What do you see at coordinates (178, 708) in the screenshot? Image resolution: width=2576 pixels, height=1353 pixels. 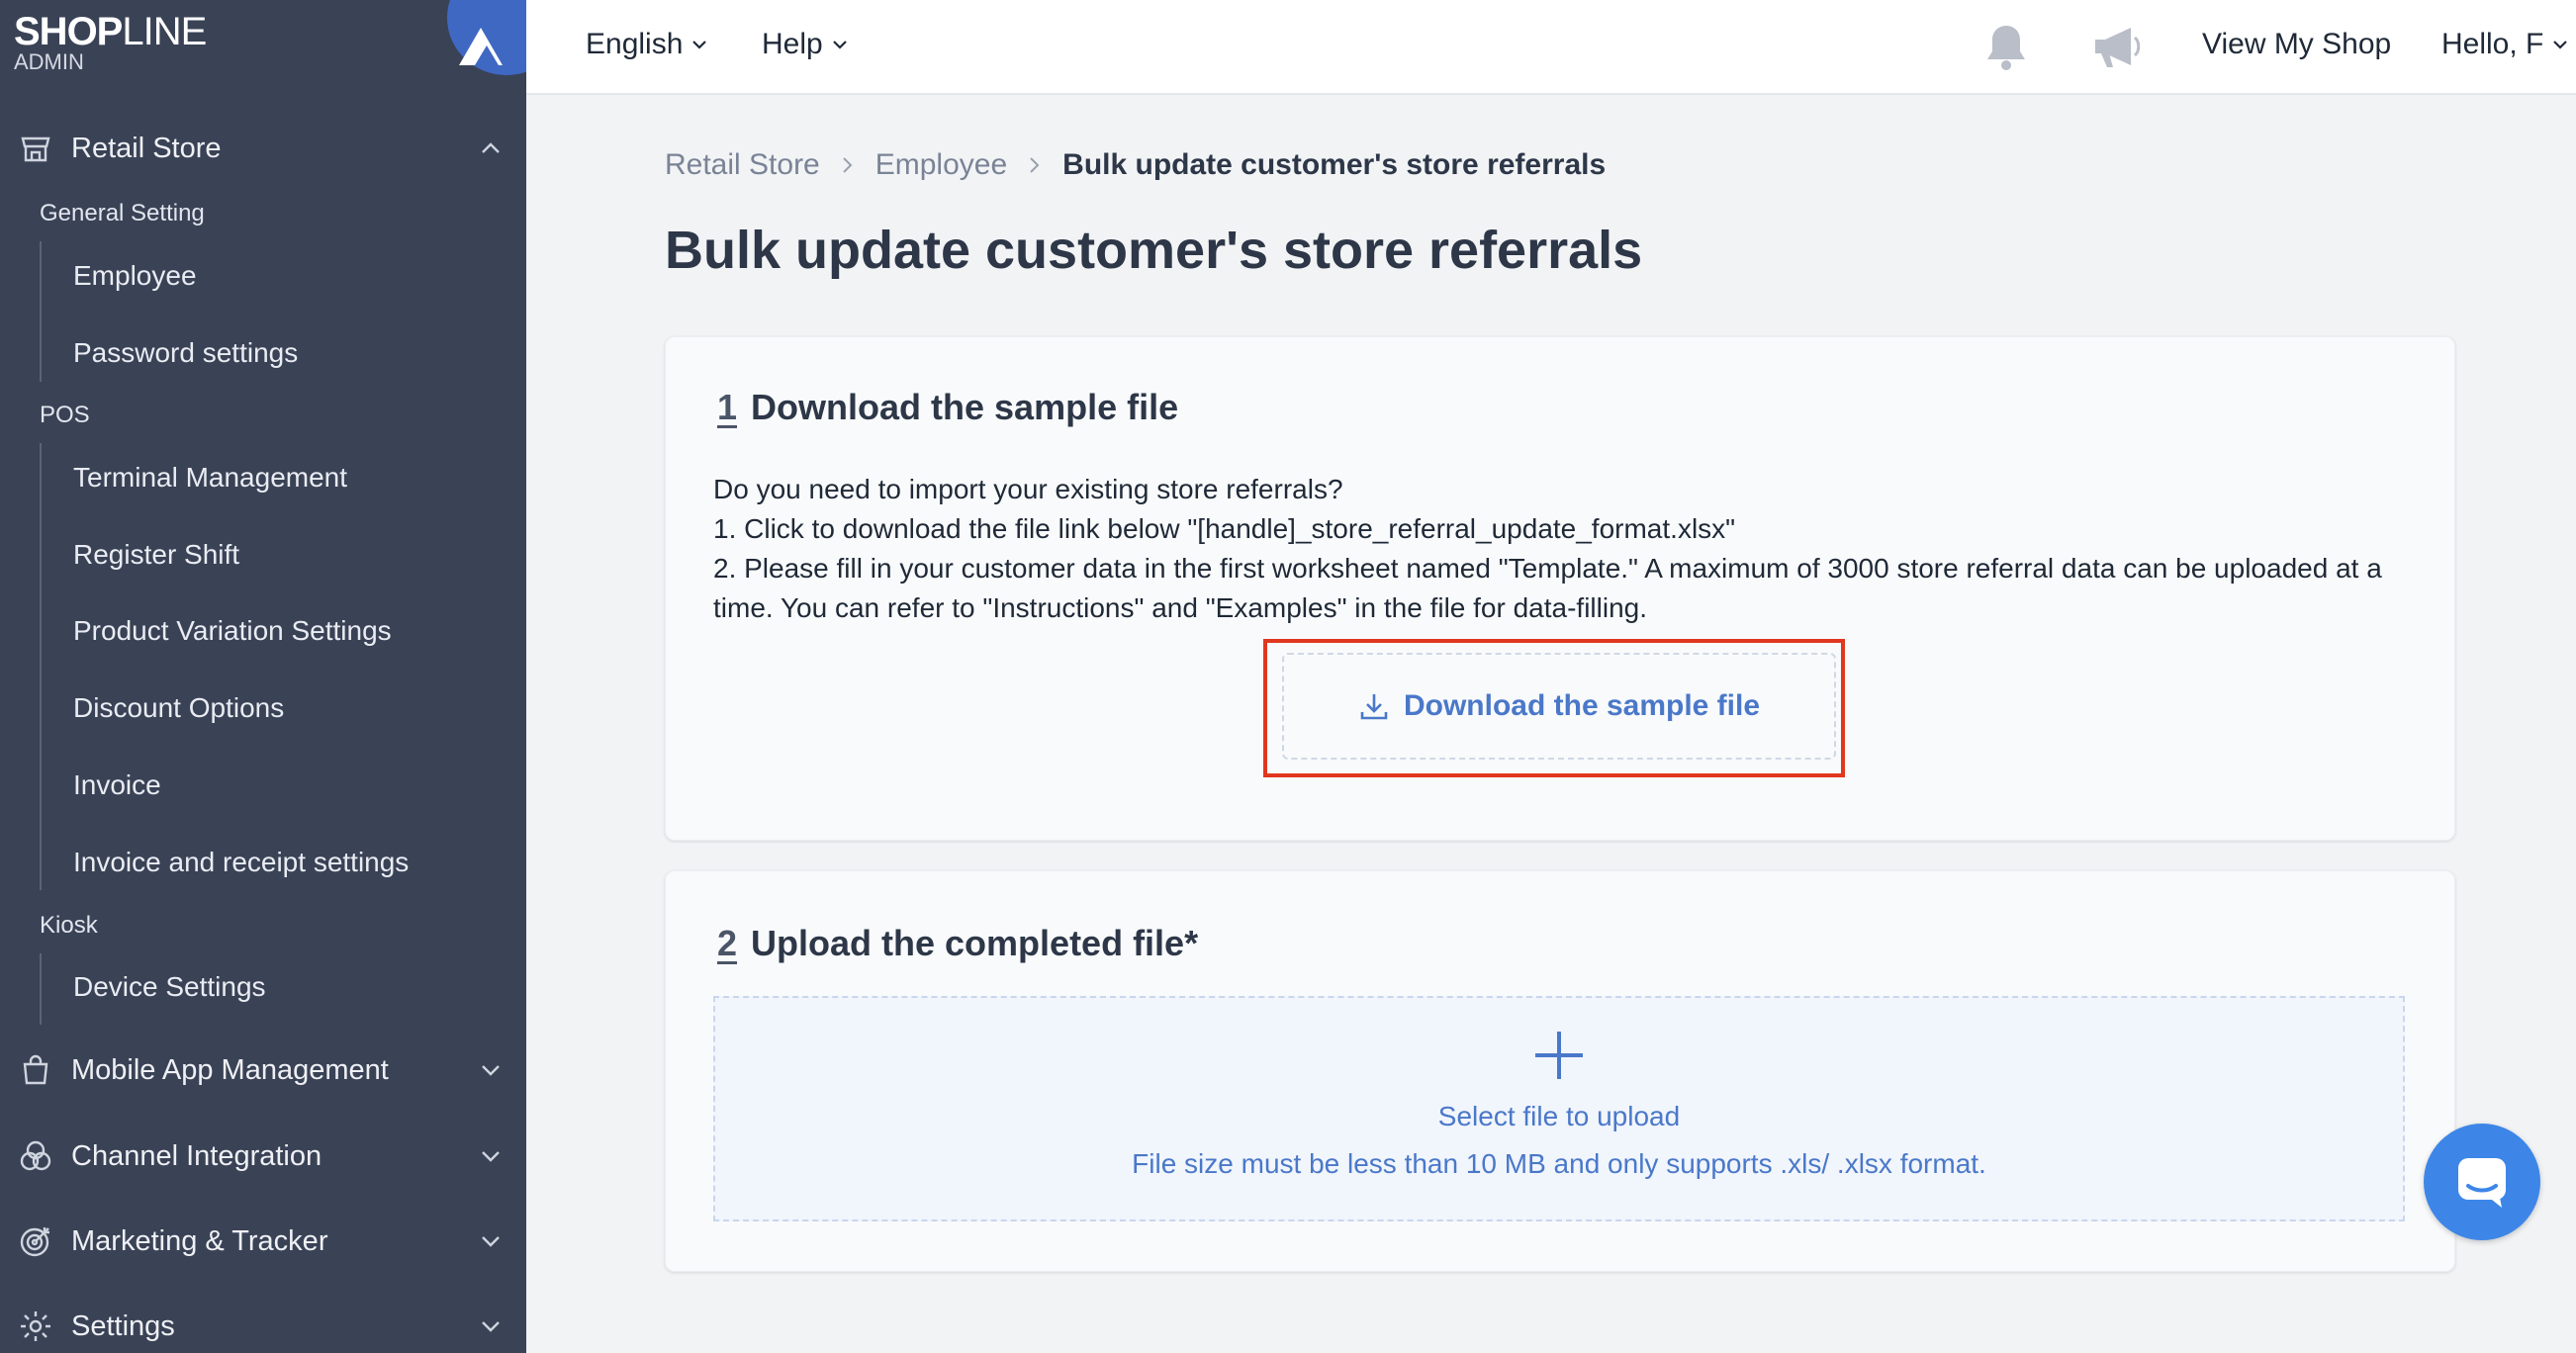 I see `sidebar-item-discount-options: Discount Options` at bounding box center [178, 708].